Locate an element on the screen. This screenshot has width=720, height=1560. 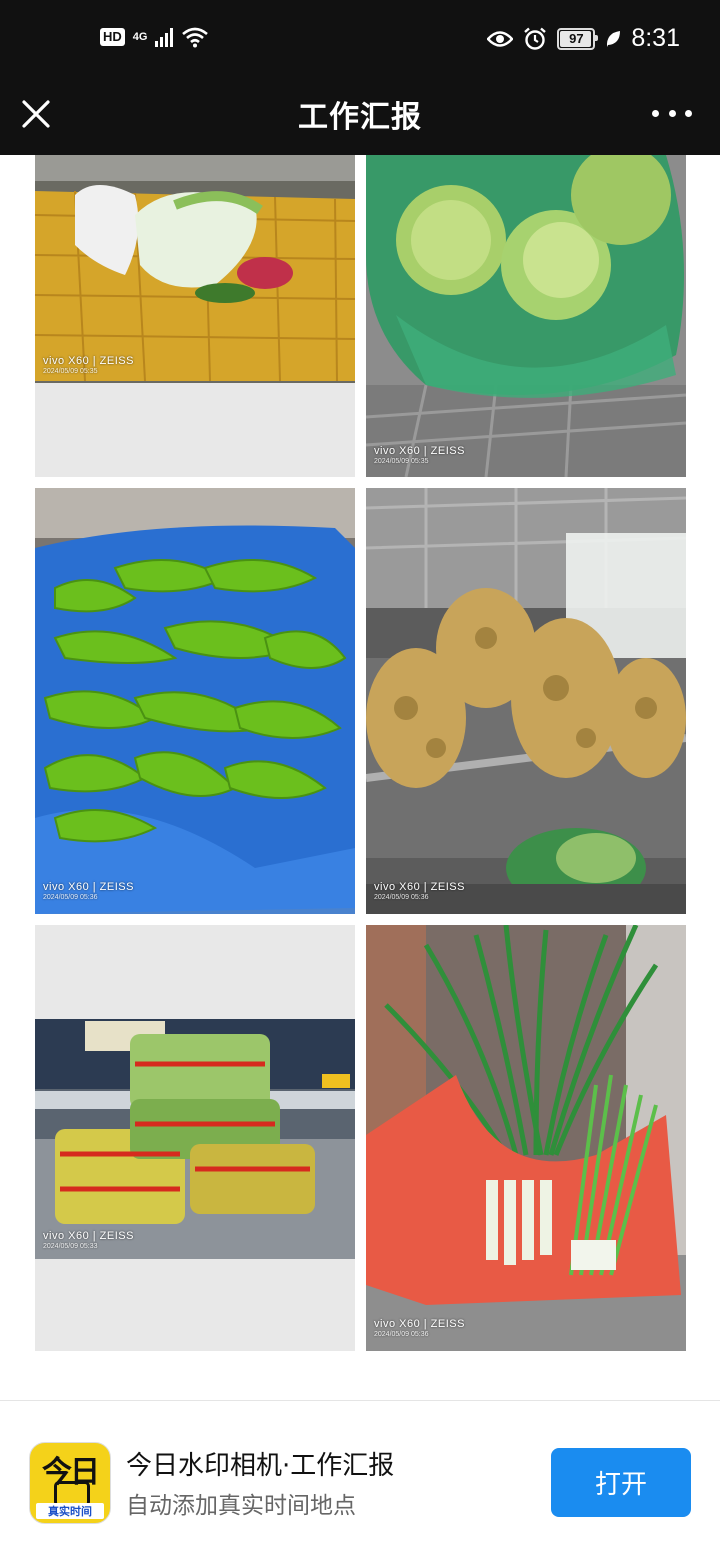
status-bar: HD 4G 97 8:31 is located at coordinates (360, 42).